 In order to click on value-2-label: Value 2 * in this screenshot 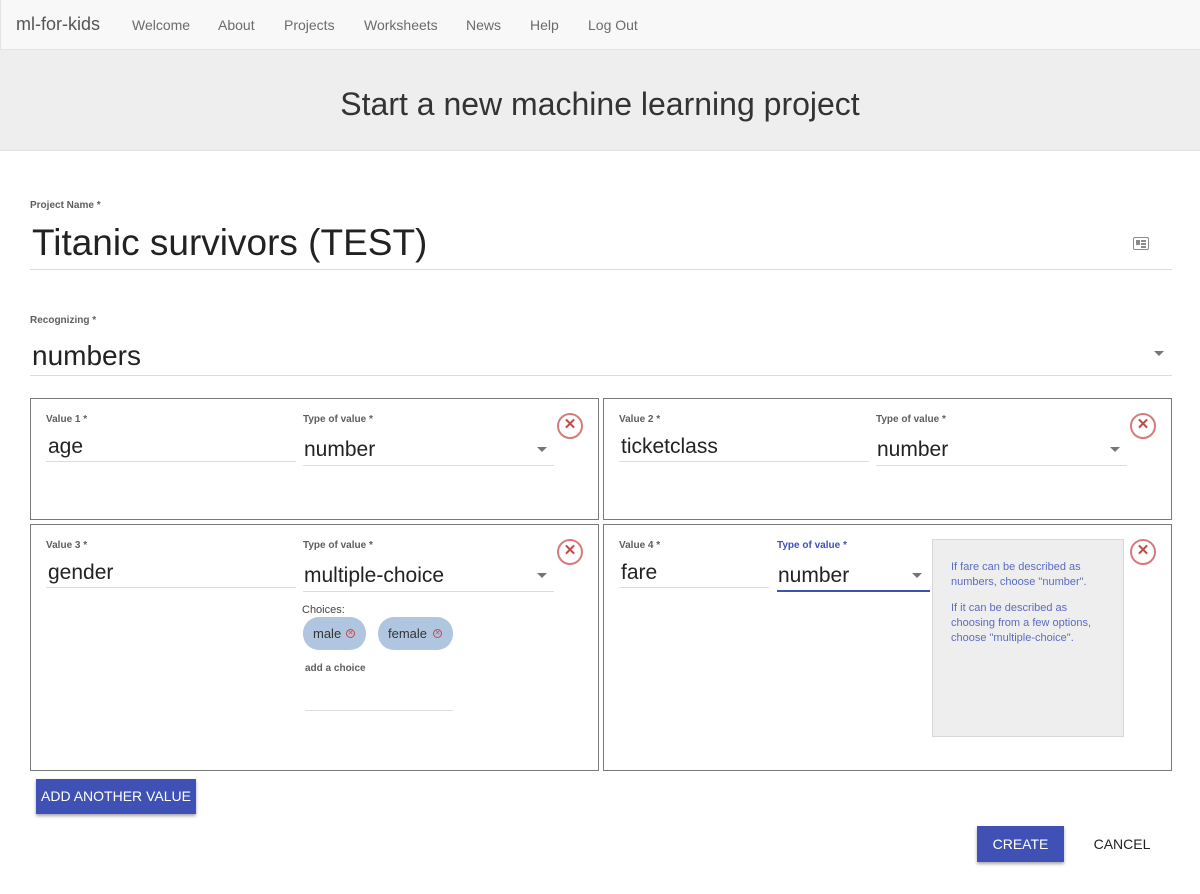, I will do `click(639, 419)`.